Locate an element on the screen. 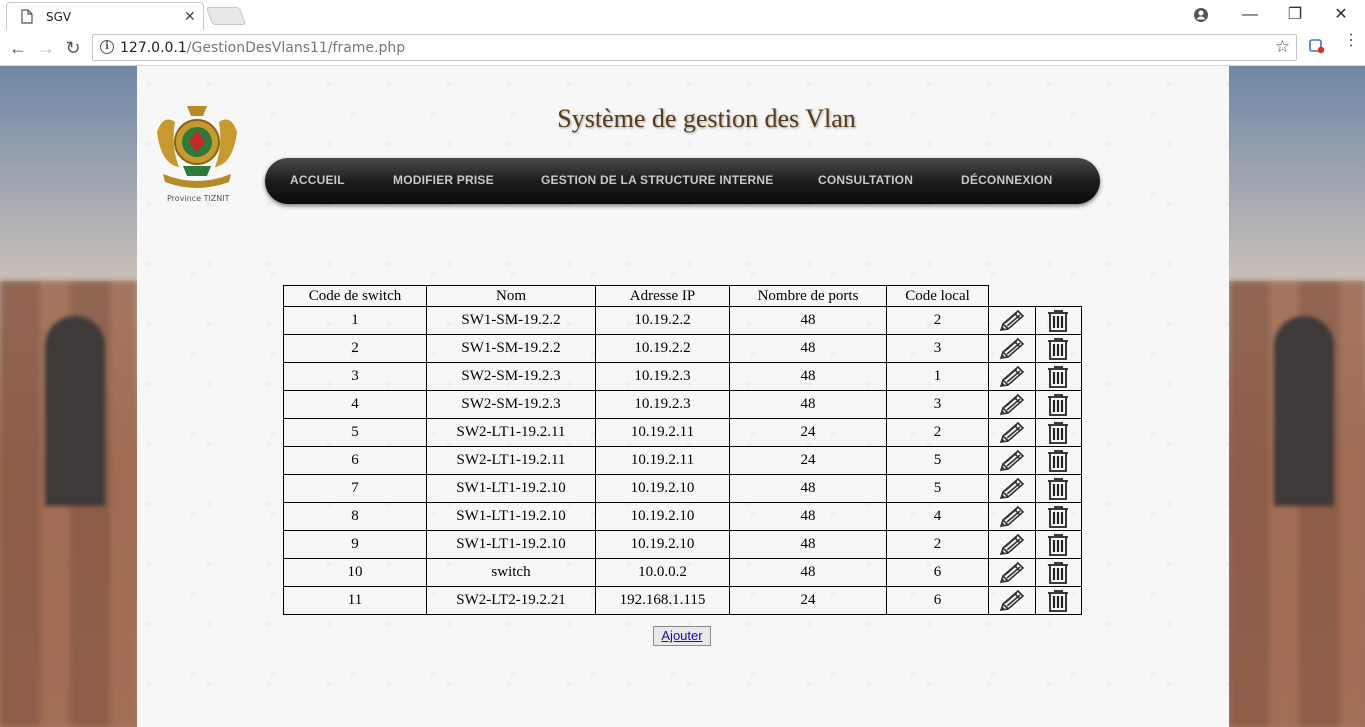  empty-header is located at coordinates (1058, 296).